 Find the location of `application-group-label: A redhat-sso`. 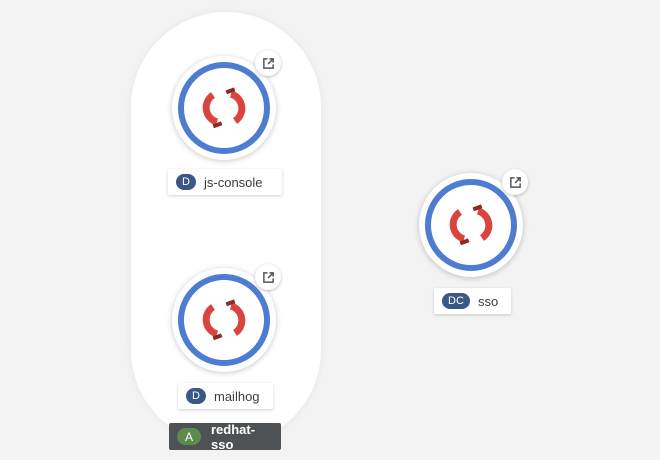

application-group-label: A redhat-sso is located at coordinates (225, 436).